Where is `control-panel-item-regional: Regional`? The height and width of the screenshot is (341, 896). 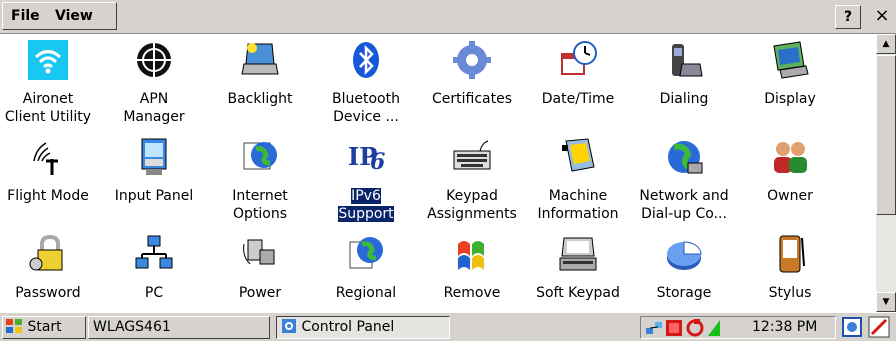
control-panel-item-regional: Regional is located at coordinates (366, 268).